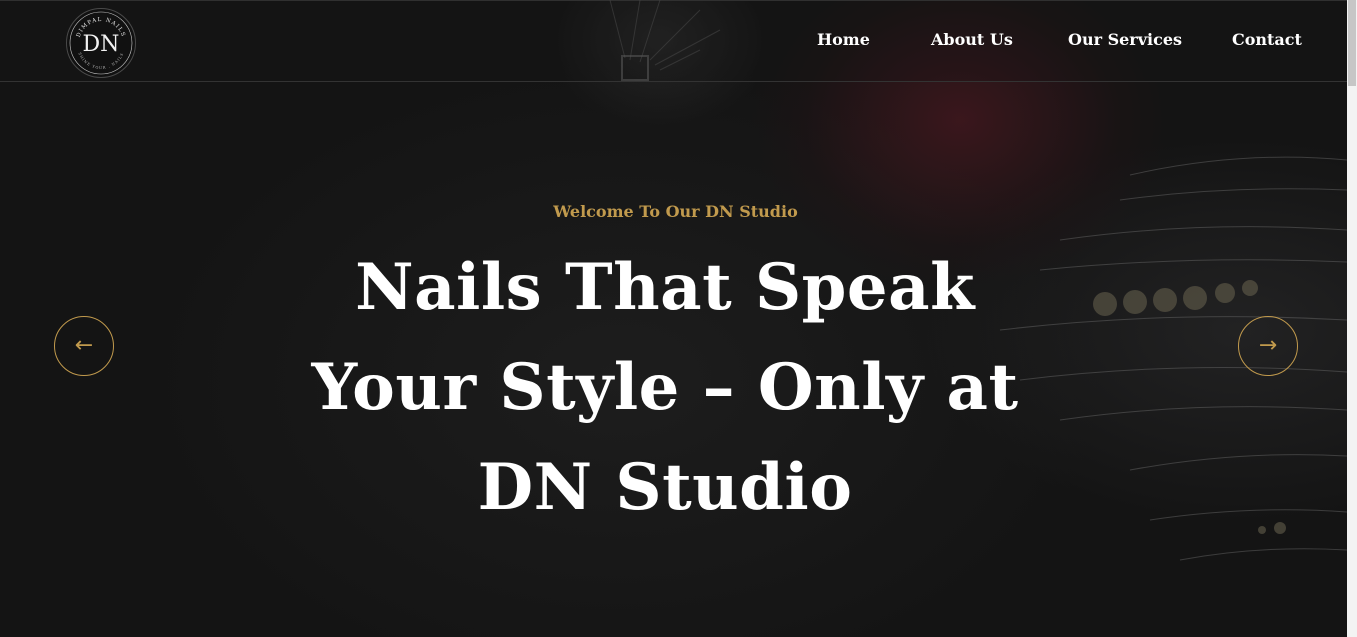 Image resolution: width=1357 pixels, height=637 pixels. Describe the element at coordinates (1352, 43) in the screenshot. I see `scrollbar-thumb` at that location.